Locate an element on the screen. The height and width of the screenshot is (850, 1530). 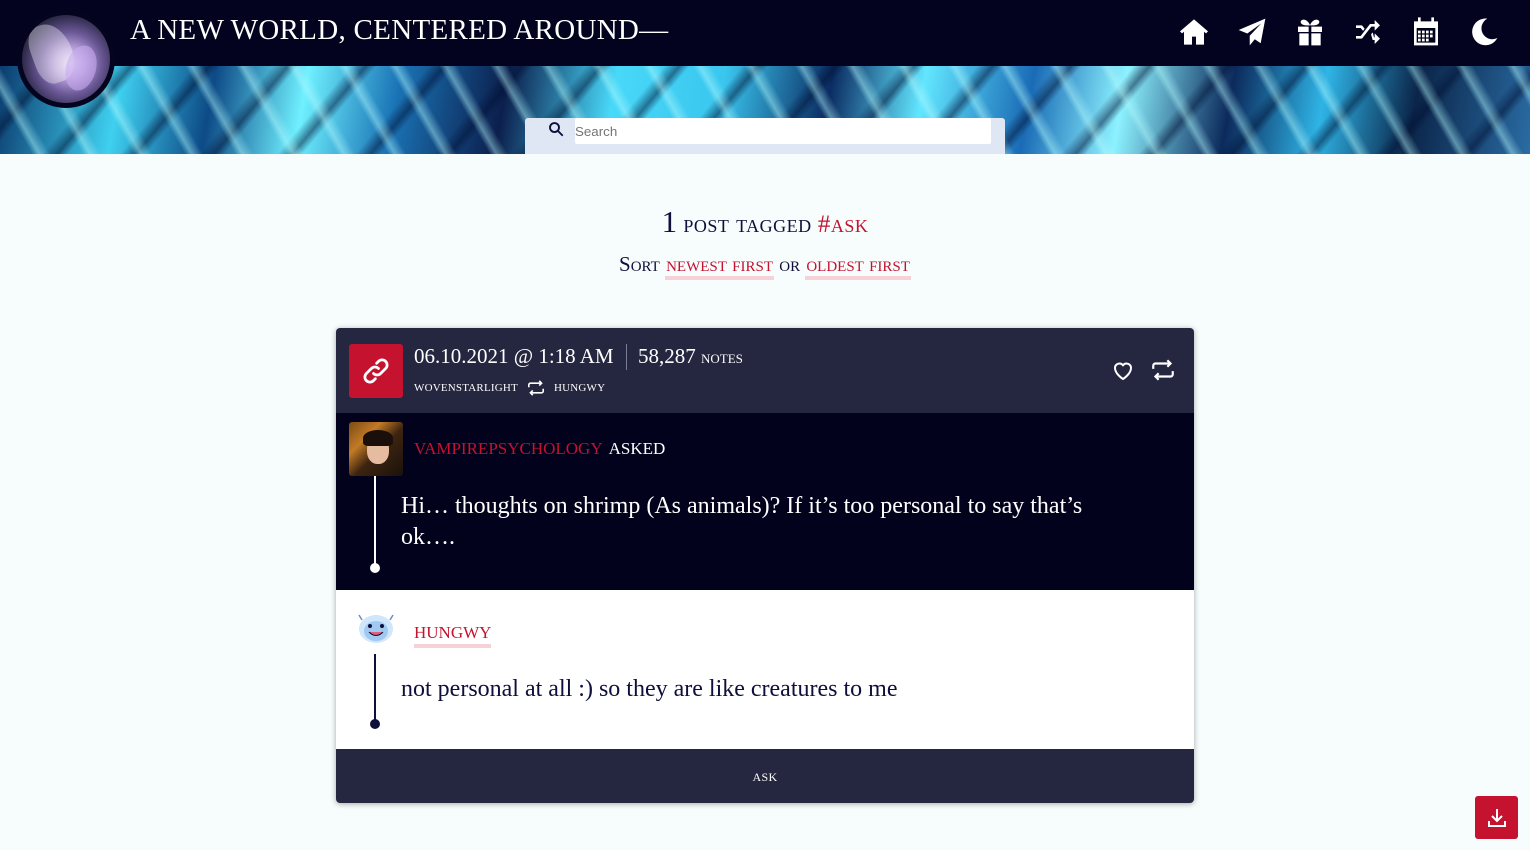
reblogged-from-link: wovenstarlight is located at coordinates (466, 387).